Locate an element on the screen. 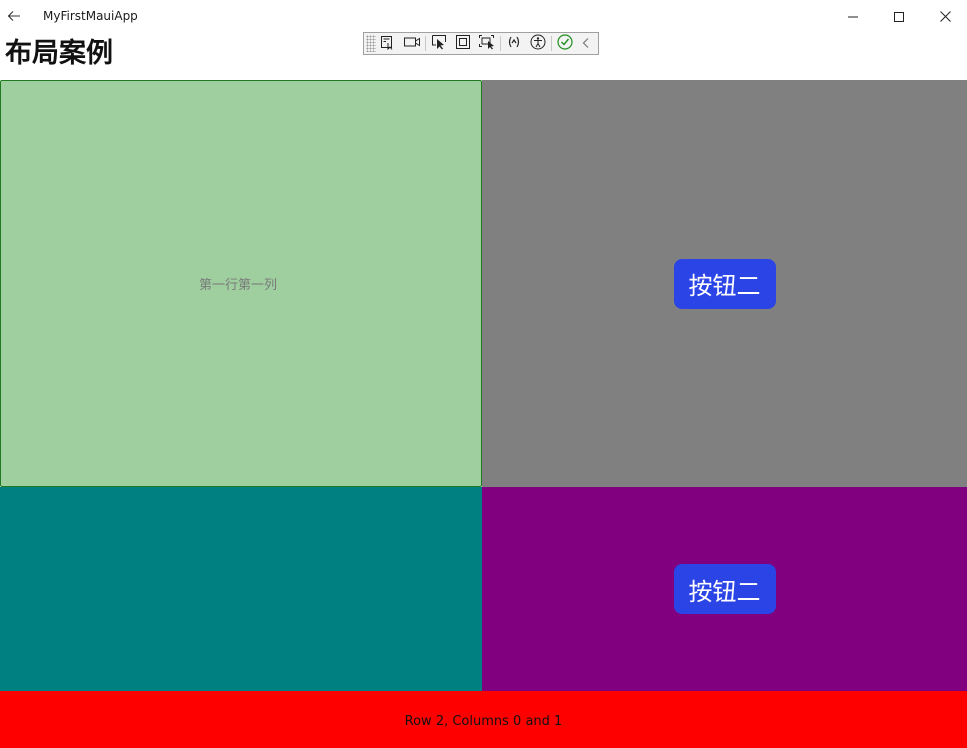  back-button is located at coordinates (14, 16).